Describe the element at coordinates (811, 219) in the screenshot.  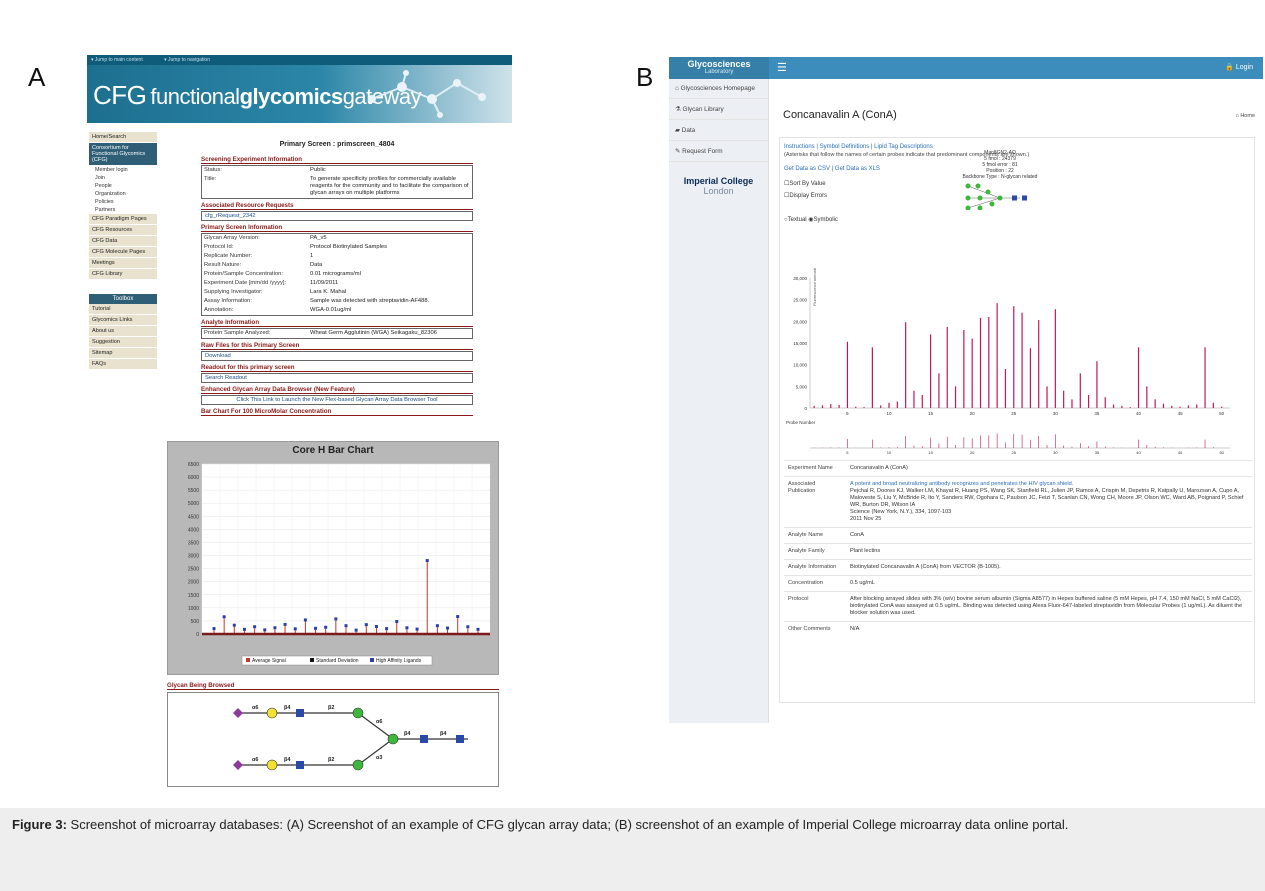
I see `view-radios: ○Textual ◉Symbolic` at that location.